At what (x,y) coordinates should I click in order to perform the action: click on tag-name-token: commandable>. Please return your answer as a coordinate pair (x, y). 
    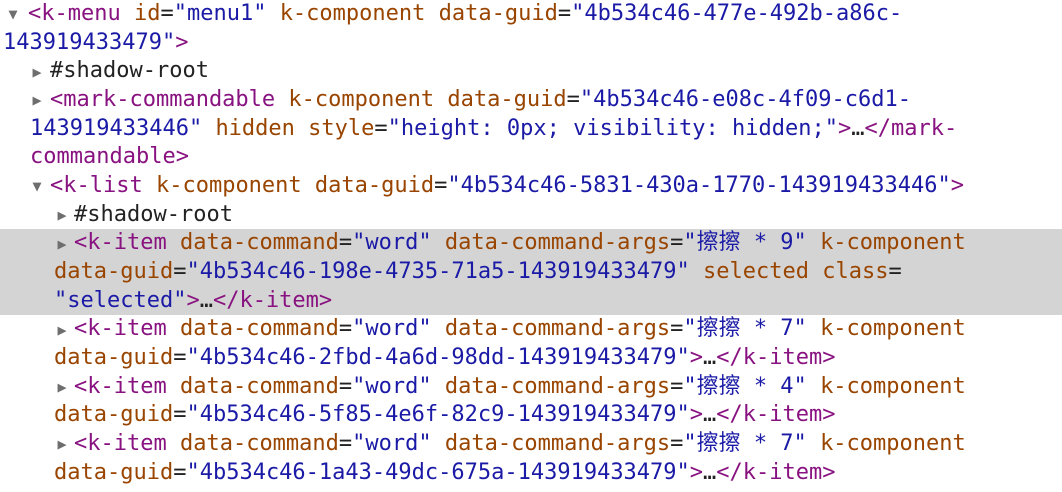
    Looking at the image, I should click on (109, 157).